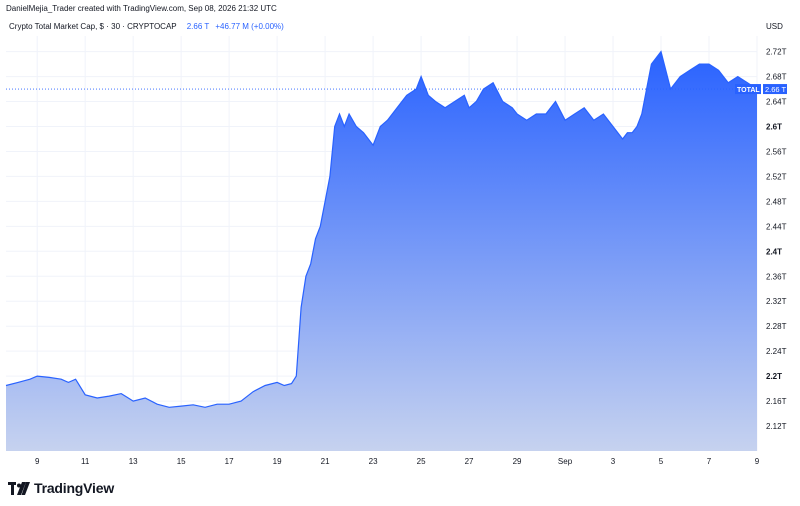 Image resolution: width=800 pixels, height=506 pixels. I want to click on x-tick-label: 7, so click(709, 461).